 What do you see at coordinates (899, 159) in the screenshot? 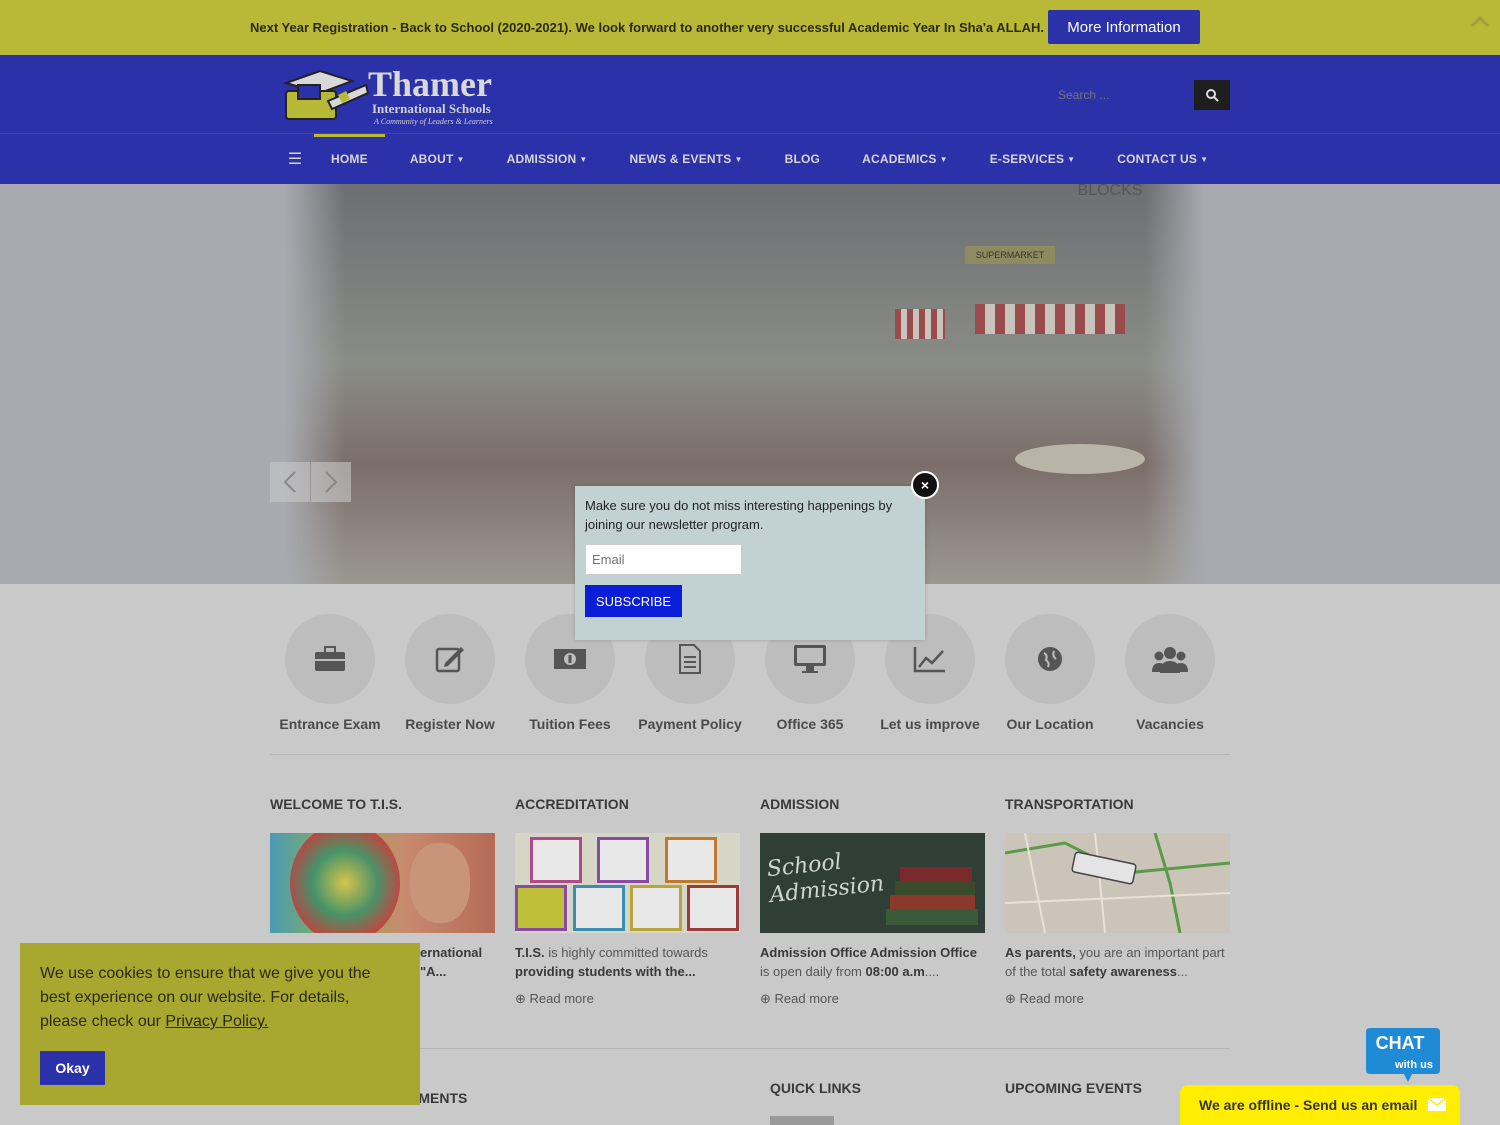
I see `nav-label: ACADEMICS` at bounding box center [899, 159].